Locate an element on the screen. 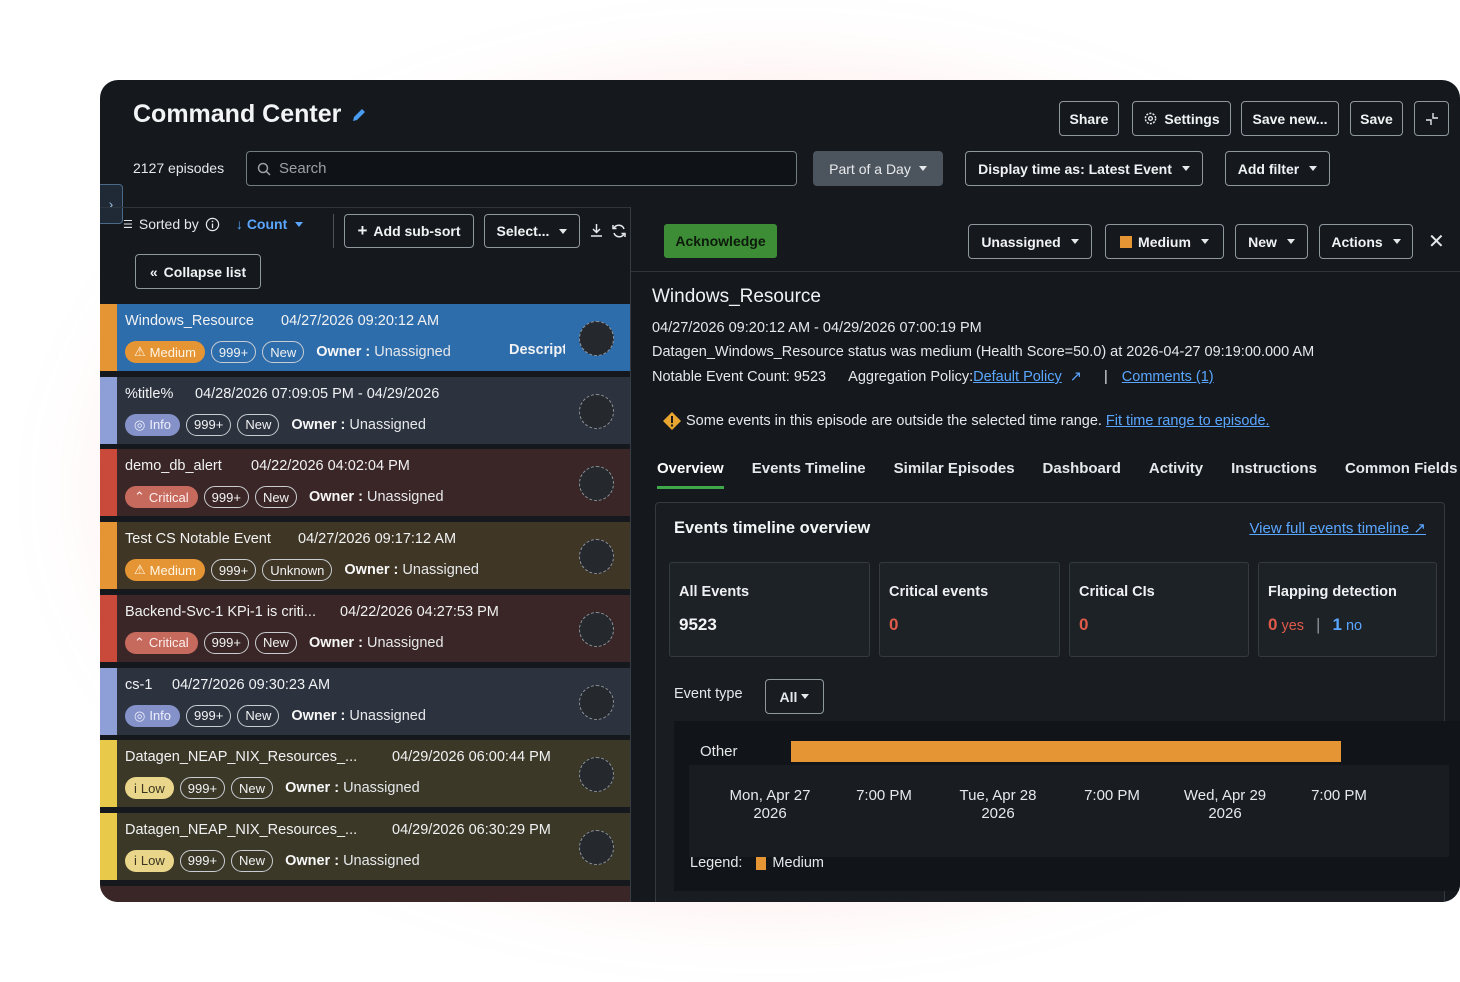  episodes-count: 2127 episodes is located at coordinates (179, 168).